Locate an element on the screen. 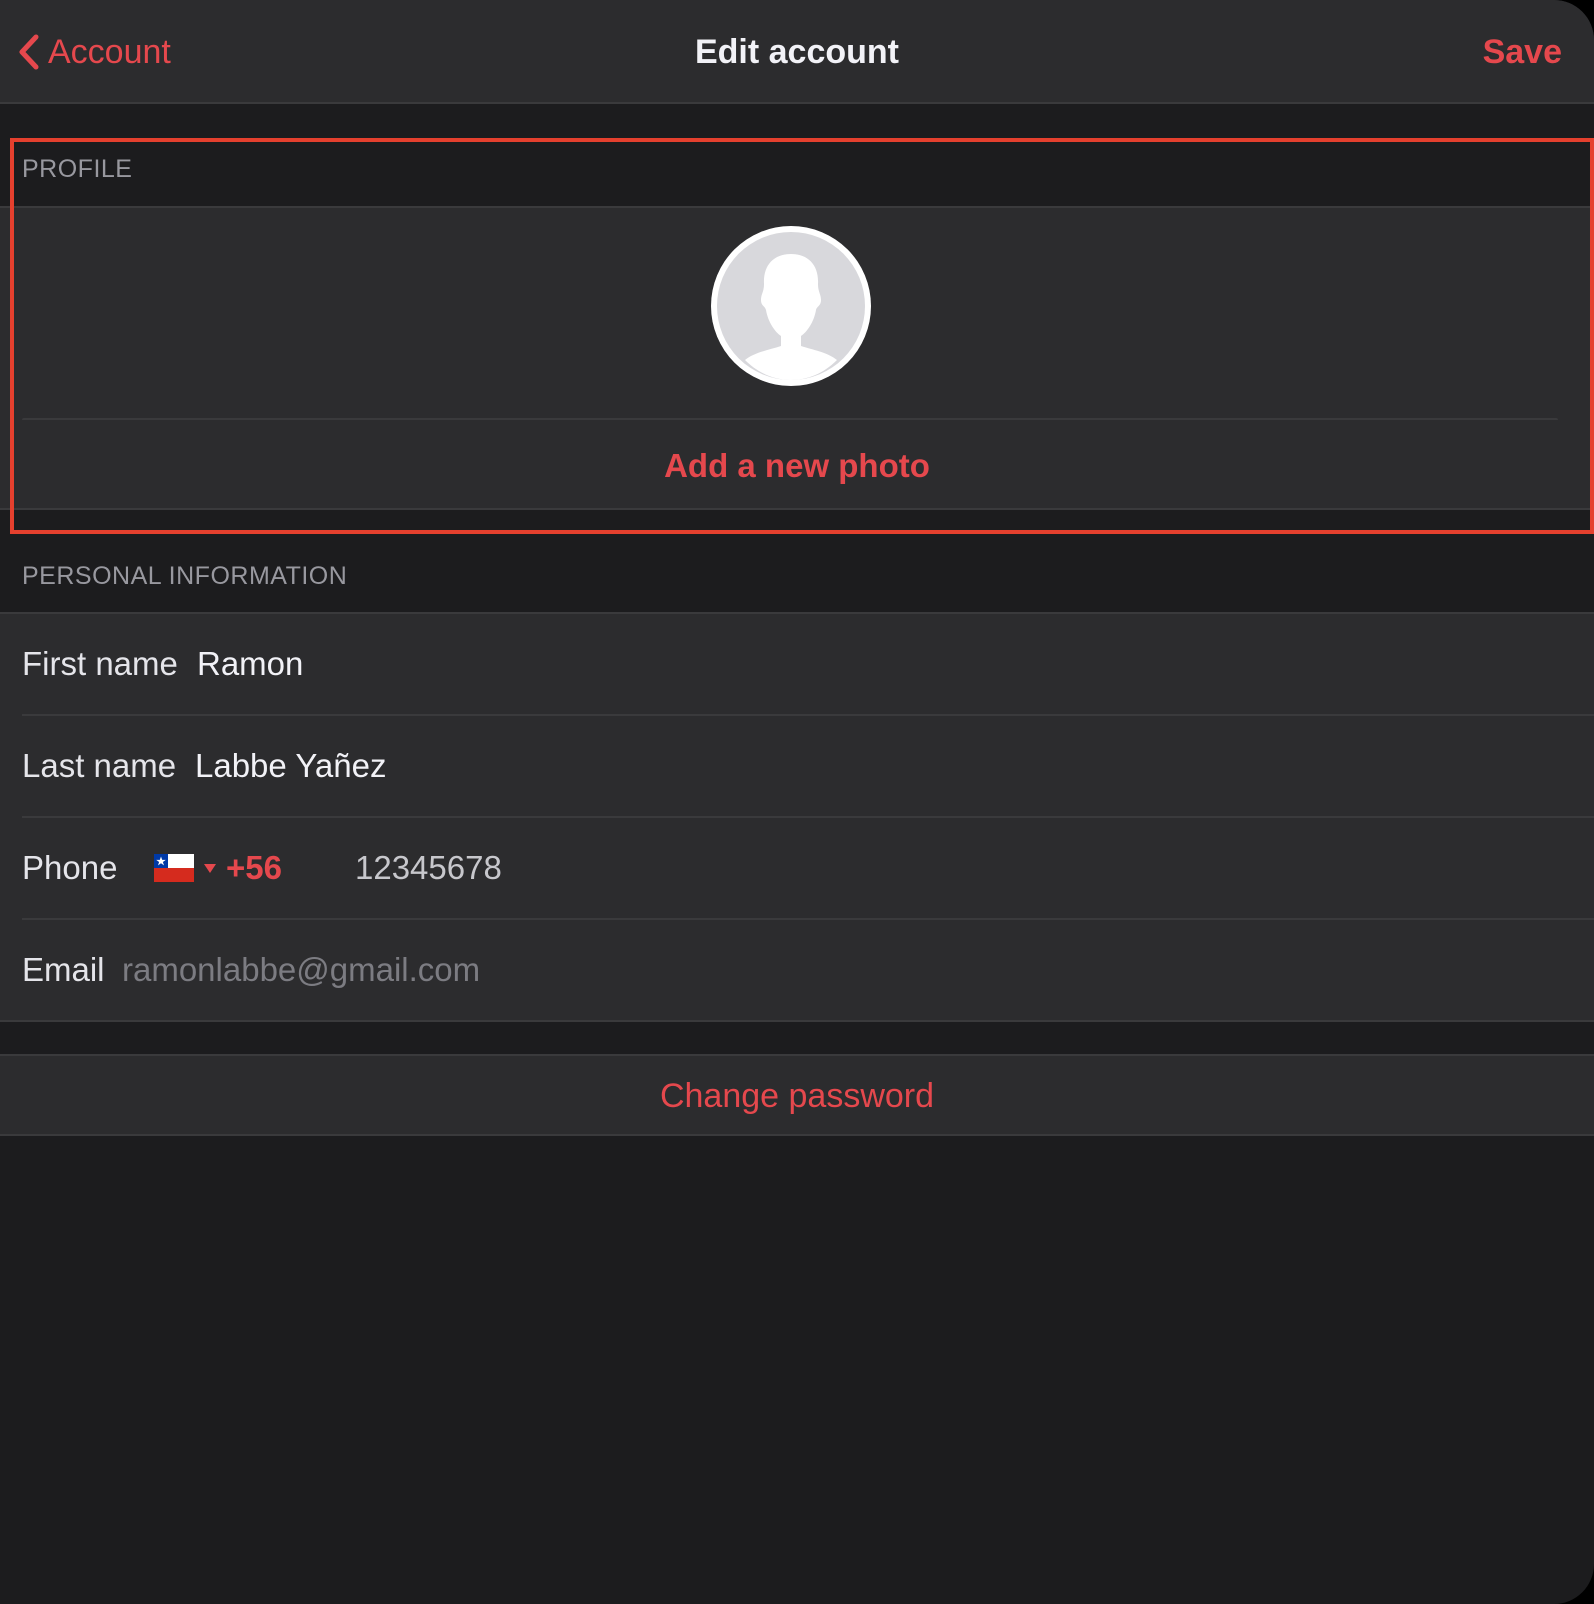 This screenshot has height=1604, width=1594. email-label: Email is located at coordinates (63, 969).